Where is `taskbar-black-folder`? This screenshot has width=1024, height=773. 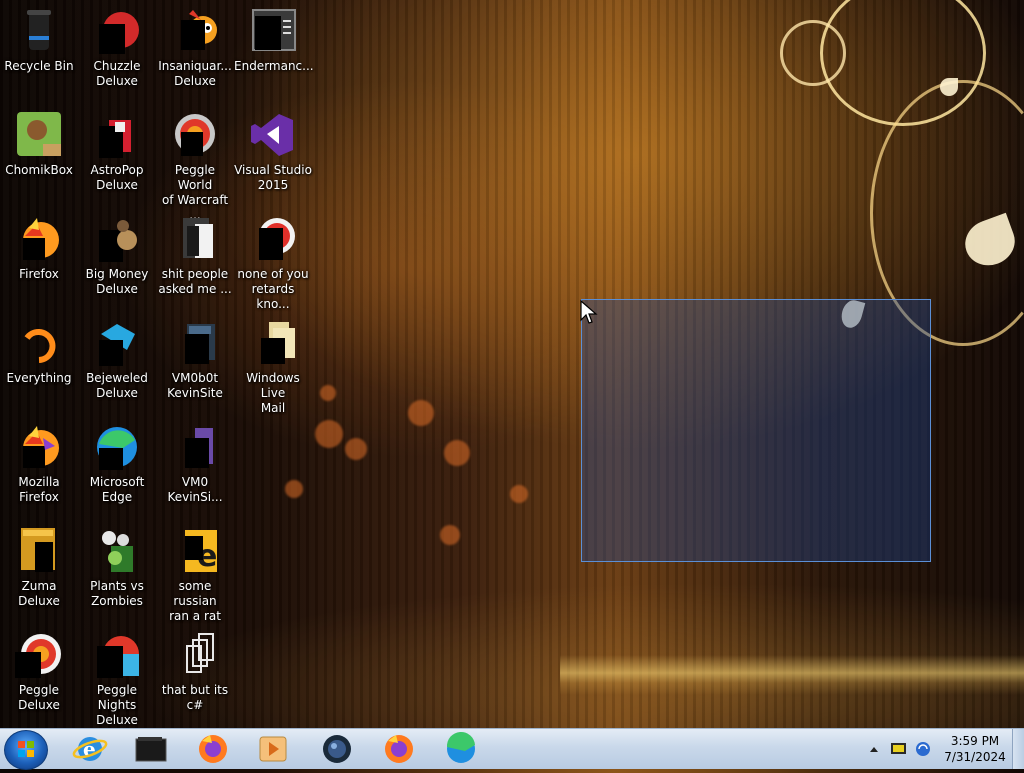 taskbar-black-folder is located at coordinates (151, 749).